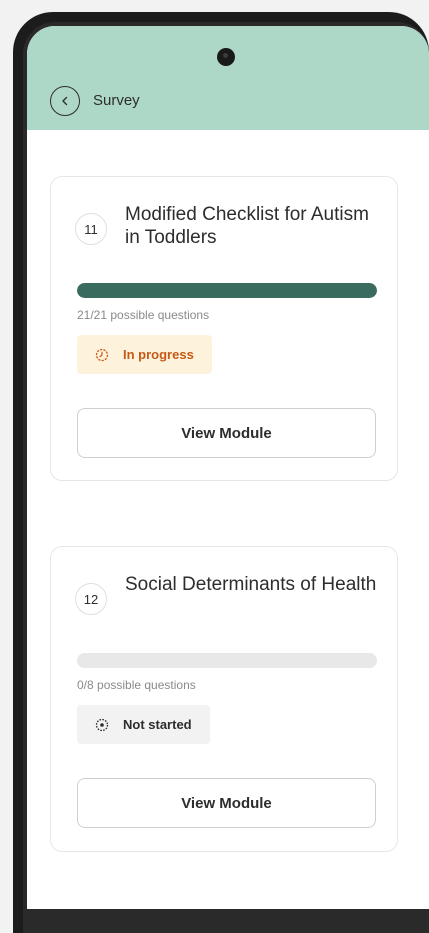 The image size is (429, 933). What do you see at coordinates (157, 724) in the screenshot?
I see `status-label: Not started` at bounding box center [157, 724].